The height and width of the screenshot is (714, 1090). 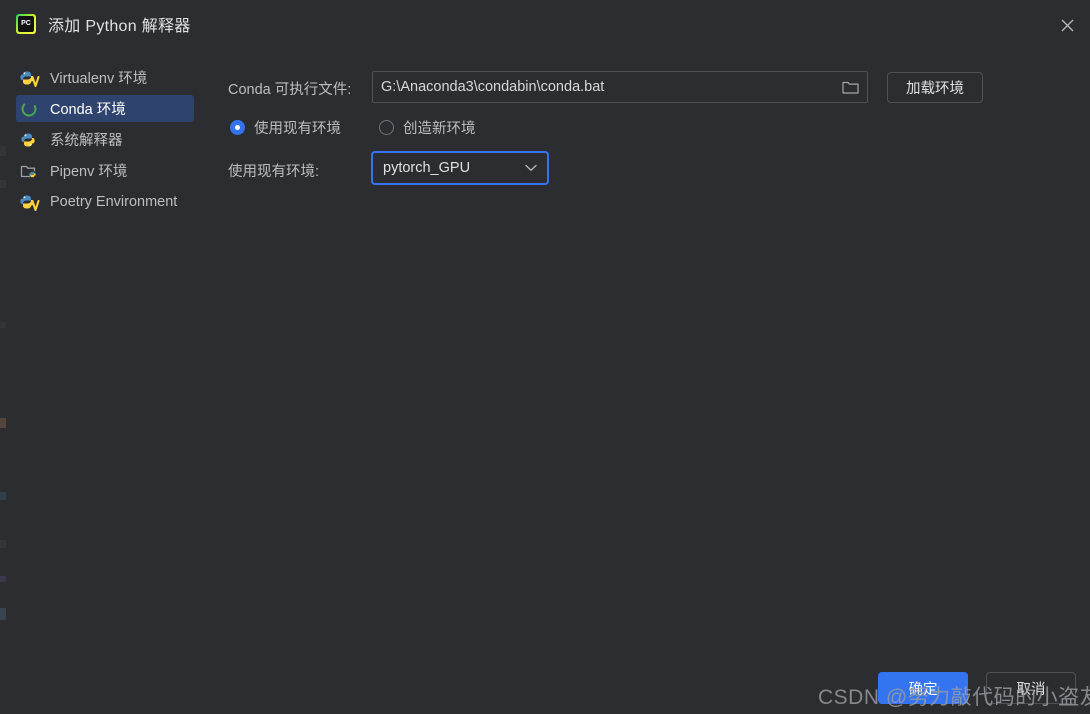 What do you see at coordinates (493, 87) in the screenshot?
I see `conda-executable-value: G:\Anaconda3\condabin\conda.bat` at bounding box center [493, 87].